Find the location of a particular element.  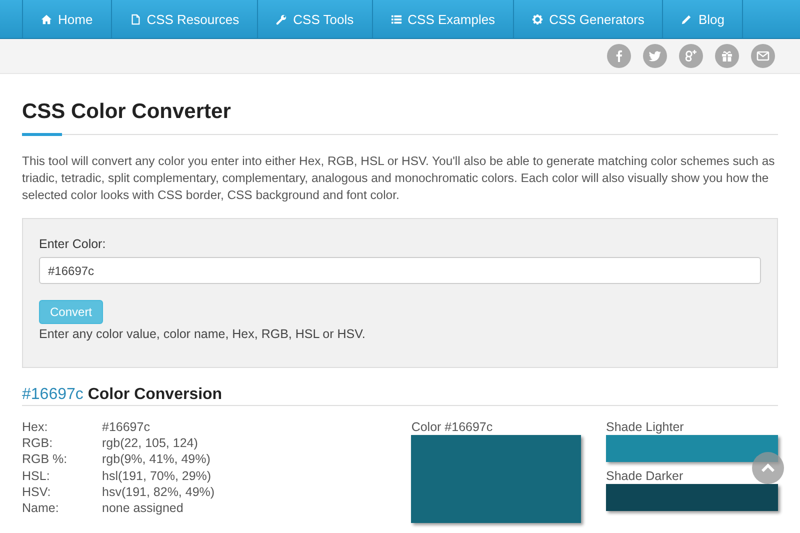

convert-button: Convert is located at coordinates (71, 312).